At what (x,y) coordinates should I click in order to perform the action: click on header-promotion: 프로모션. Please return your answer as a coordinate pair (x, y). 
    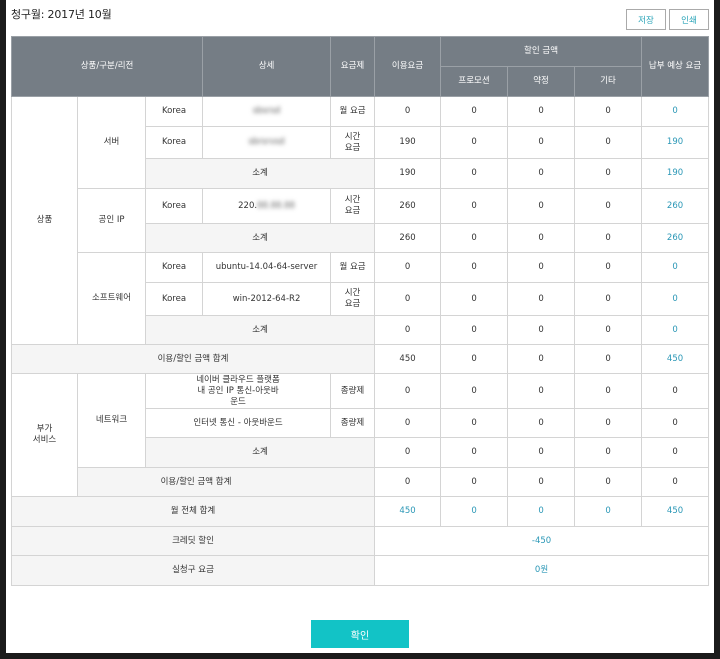
    Looking at the image, I should click on (474, 81).